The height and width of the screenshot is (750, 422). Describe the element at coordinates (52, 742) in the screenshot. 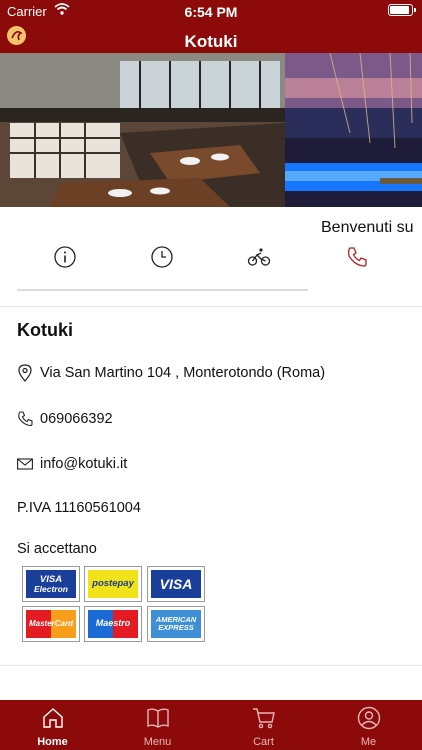

I see `tab-label: Home` at that location.